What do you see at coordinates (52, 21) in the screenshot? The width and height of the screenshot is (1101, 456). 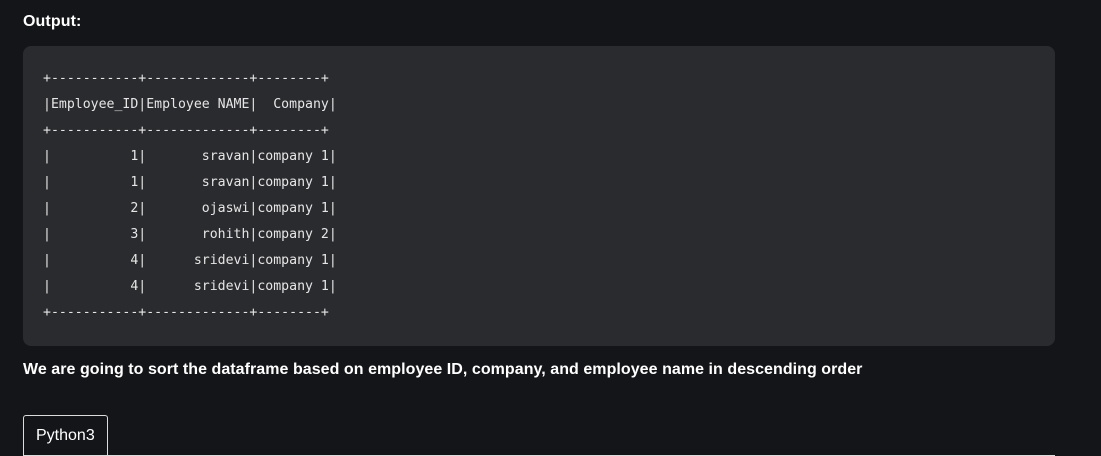 I see `output-heading: Output:` at bounding box center [52, 21].